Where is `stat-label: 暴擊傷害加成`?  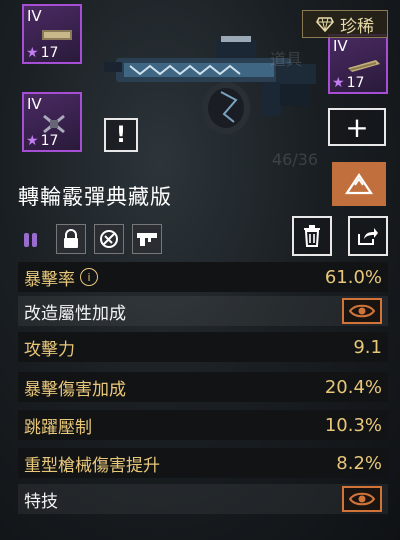
stat-label: 暴擊傷害加成 is located at coordinates (75, 389).